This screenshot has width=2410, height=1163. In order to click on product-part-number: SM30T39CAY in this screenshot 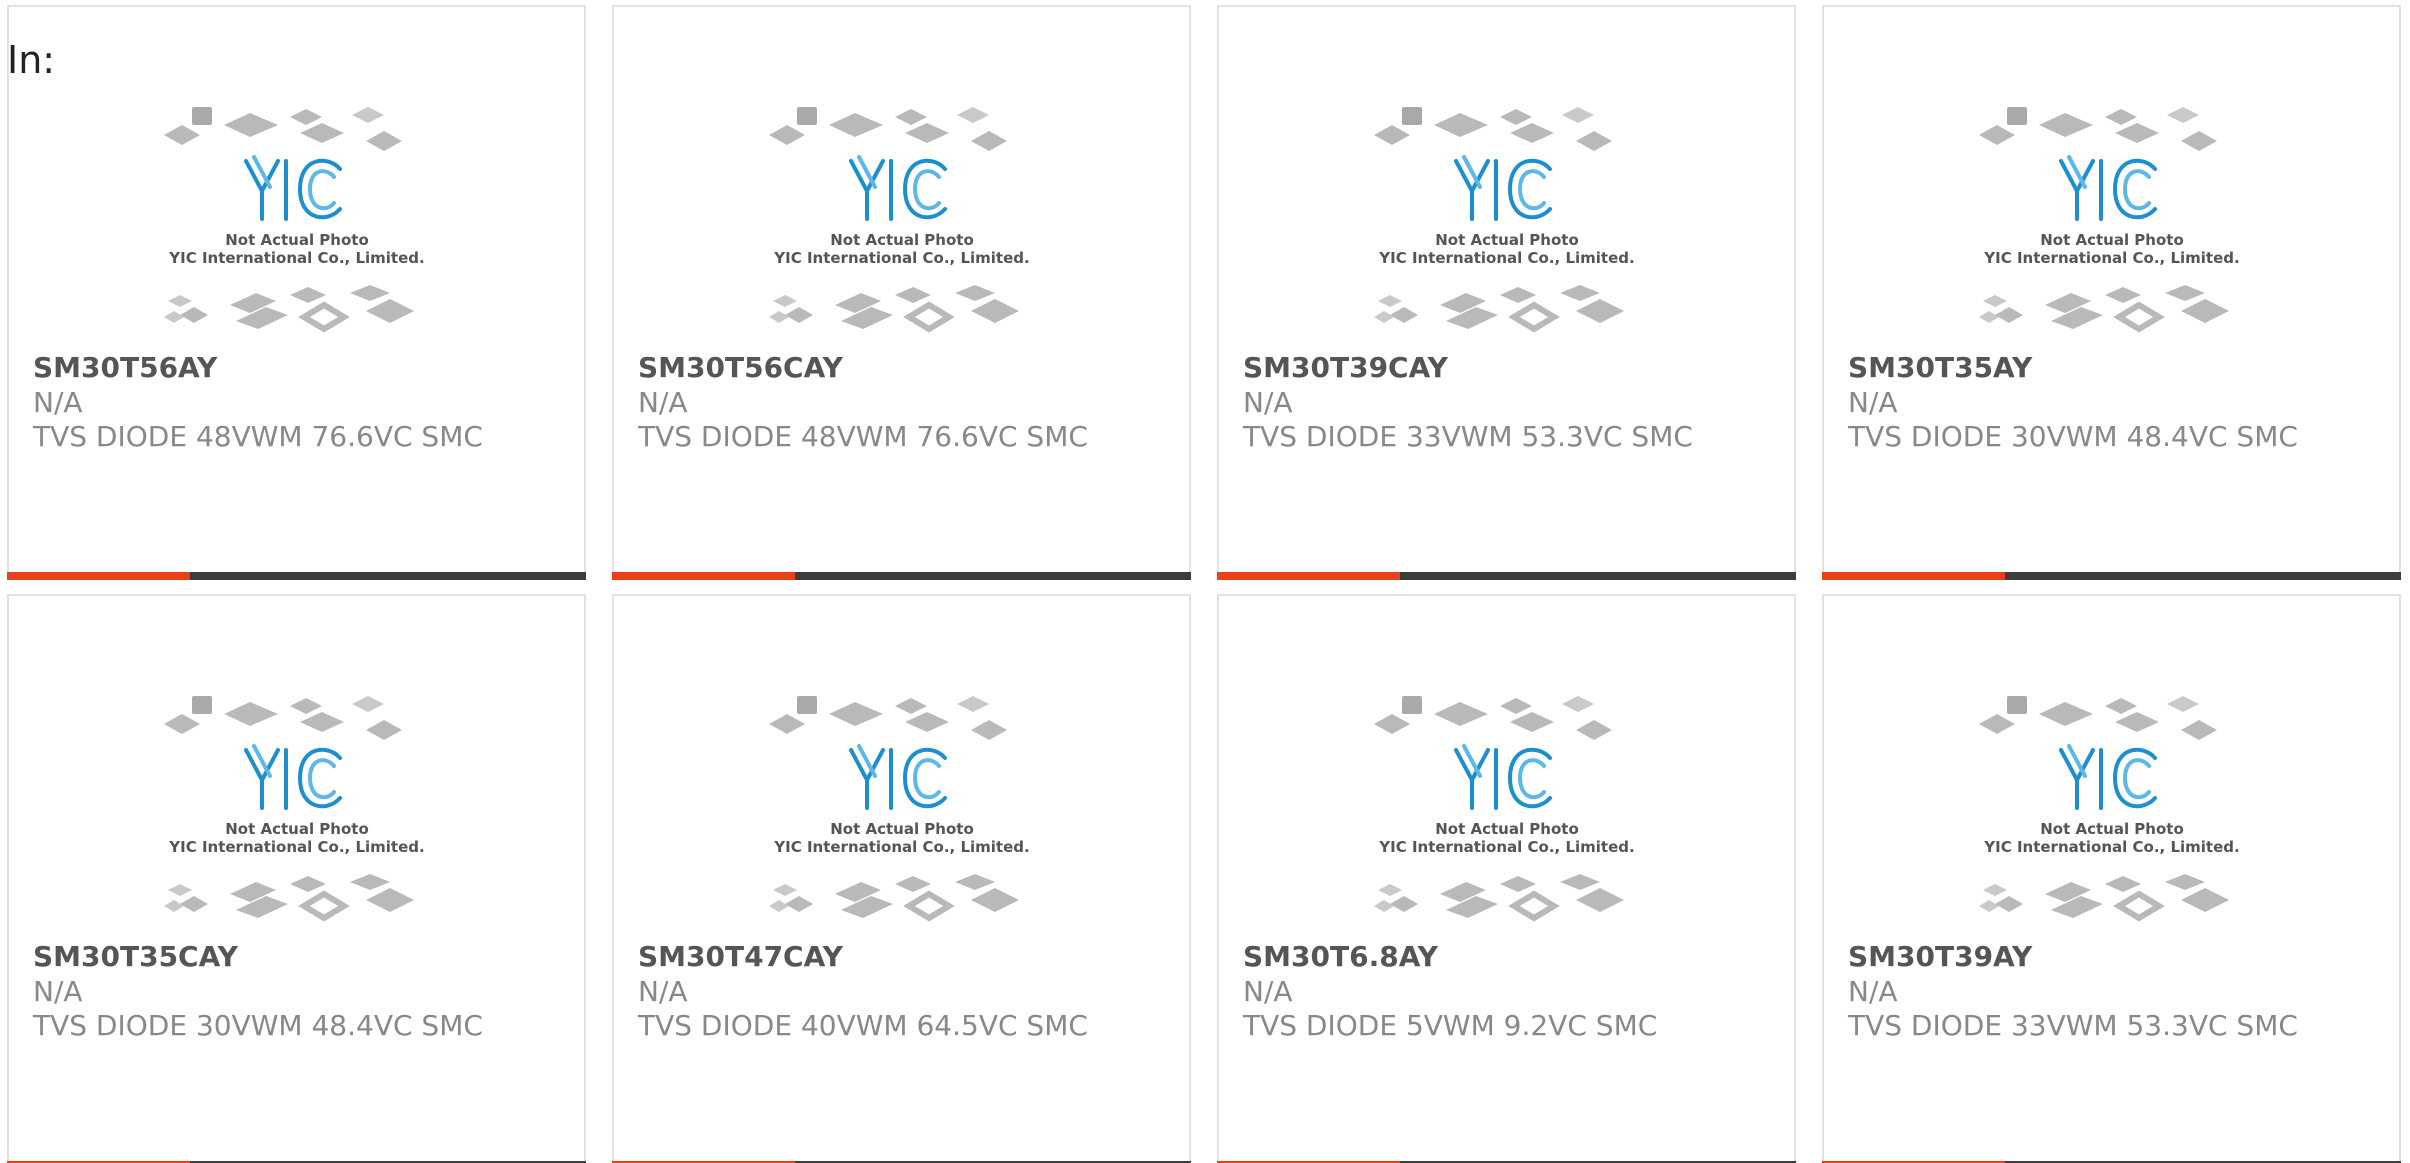, I will do `click(1345, 368)`.